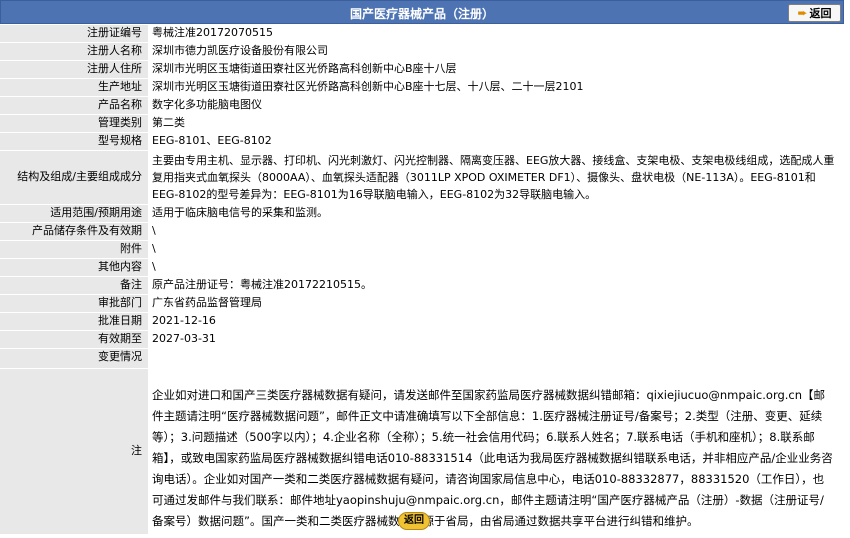 Image resolution: width=850 pixels, height=538 pixels. I want to click on row-value: 粤械注准20172070515, so click(496, 33).